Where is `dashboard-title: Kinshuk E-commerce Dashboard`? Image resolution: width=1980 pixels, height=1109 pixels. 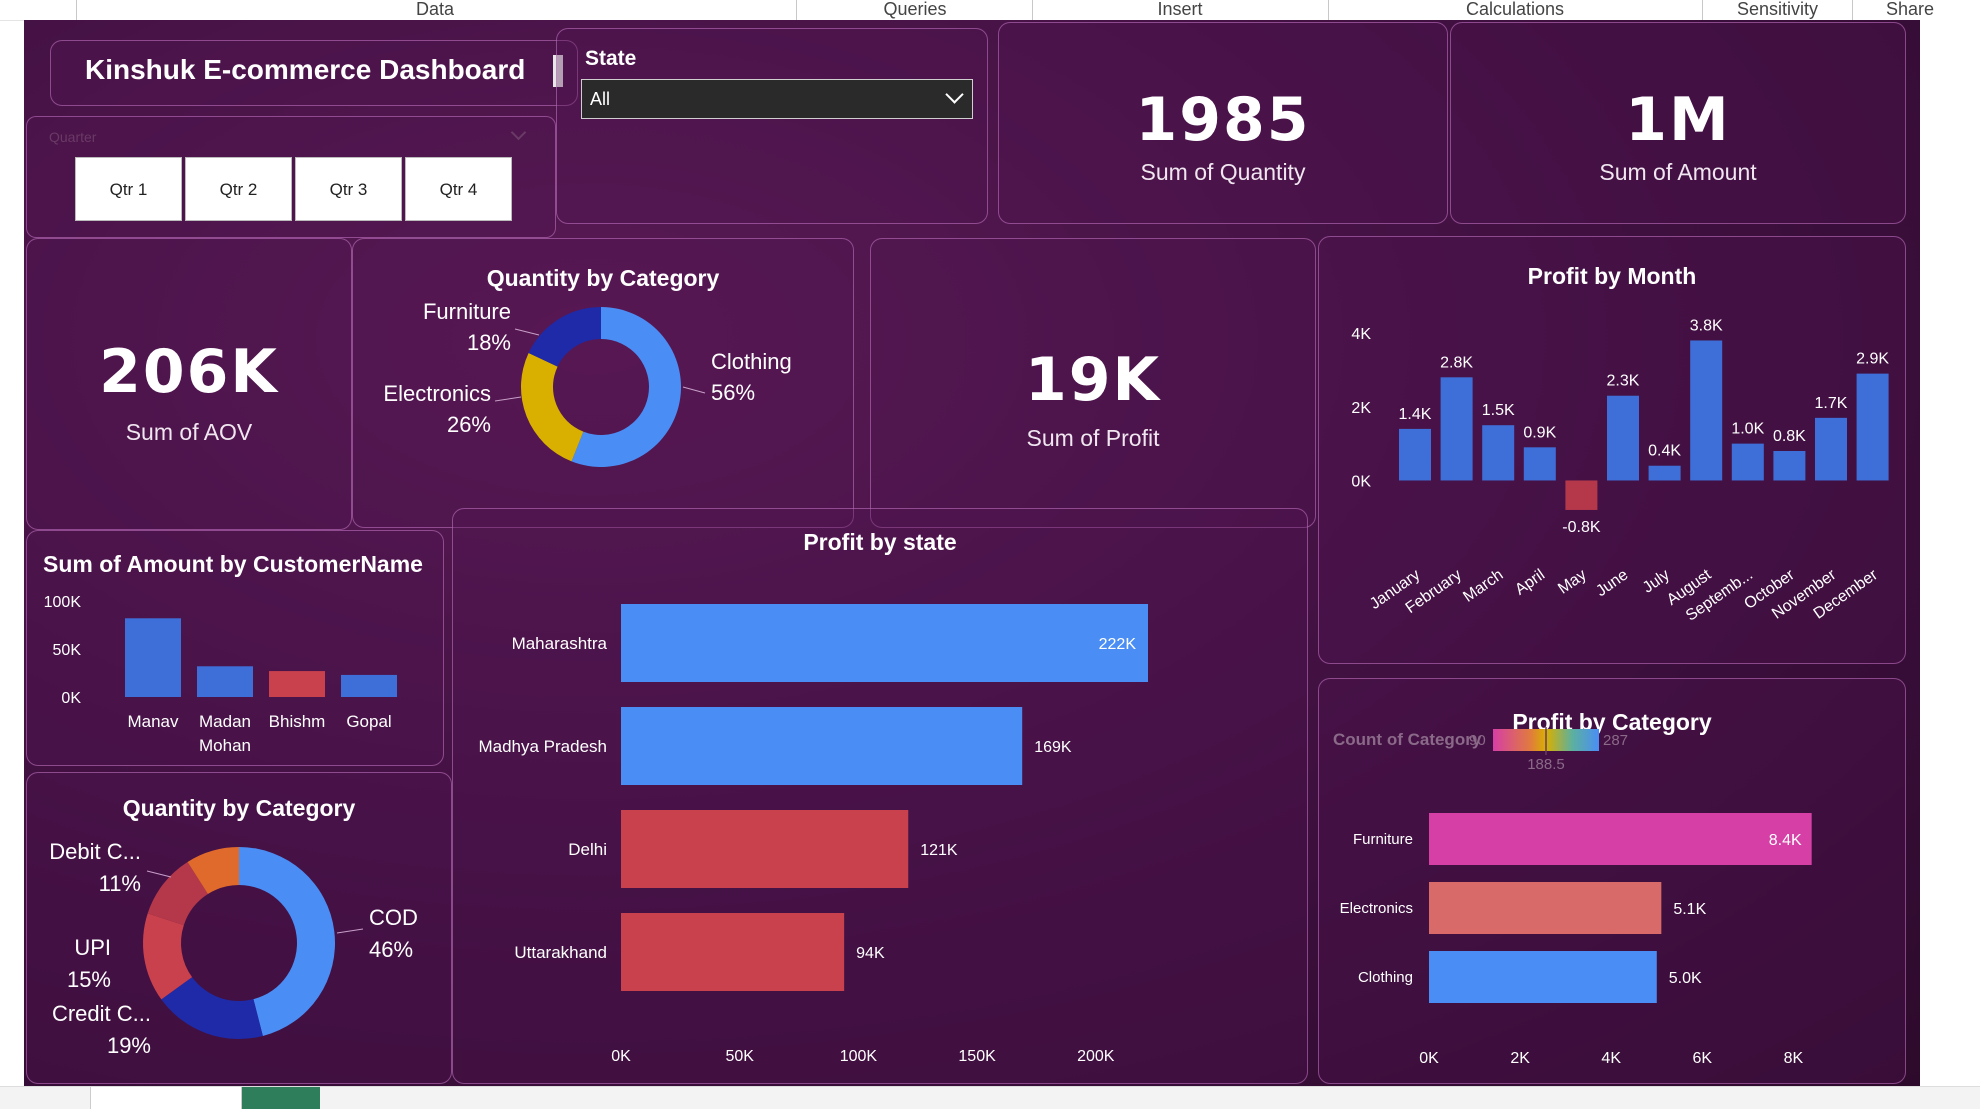 dashboard-title: Kinshuk E-commerce Dashboard is located at coordinates (305, 69).